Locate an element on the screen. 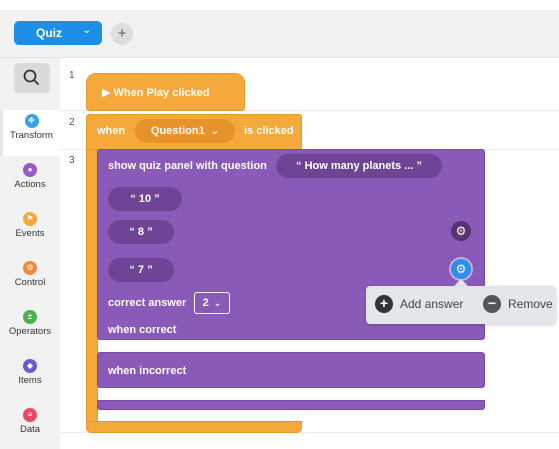 The width and height of the screenshot is (559, 449). plus-icon: + is located at coordinates (384, 304).